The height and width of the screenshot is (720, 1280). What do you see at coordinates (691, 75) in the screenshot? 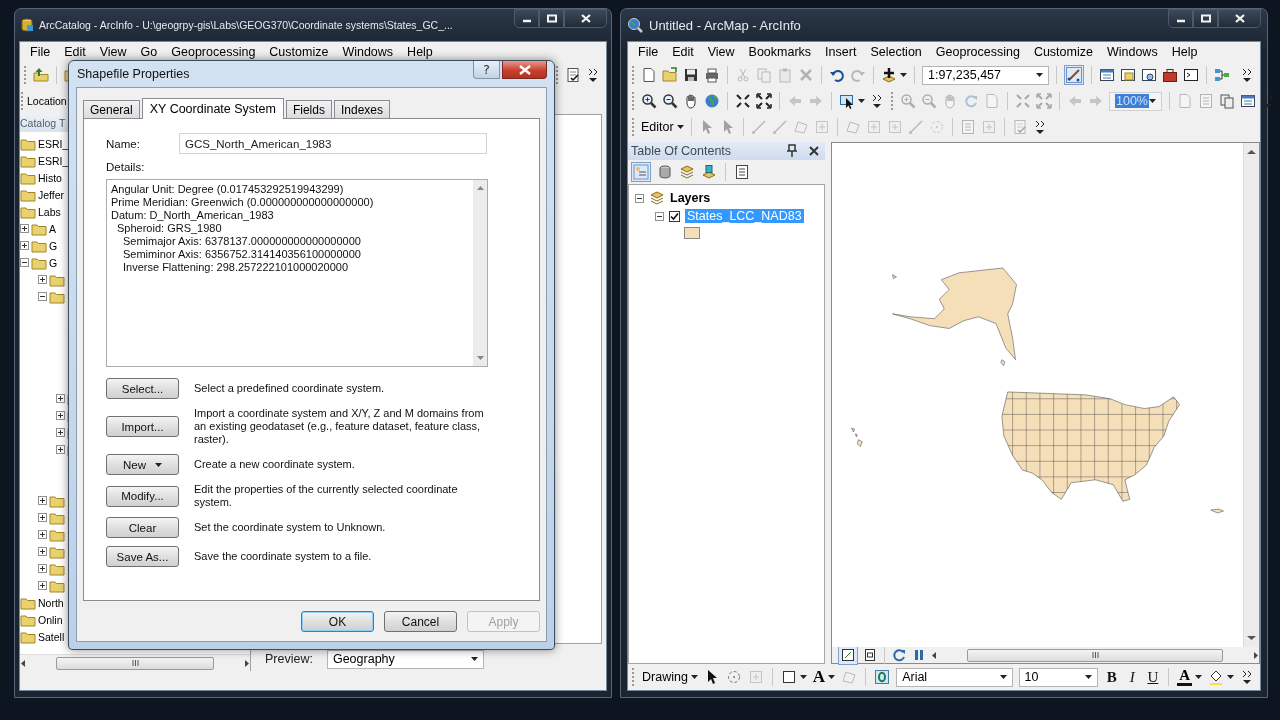
I see `save-icon` at bounding box center [691, 75].